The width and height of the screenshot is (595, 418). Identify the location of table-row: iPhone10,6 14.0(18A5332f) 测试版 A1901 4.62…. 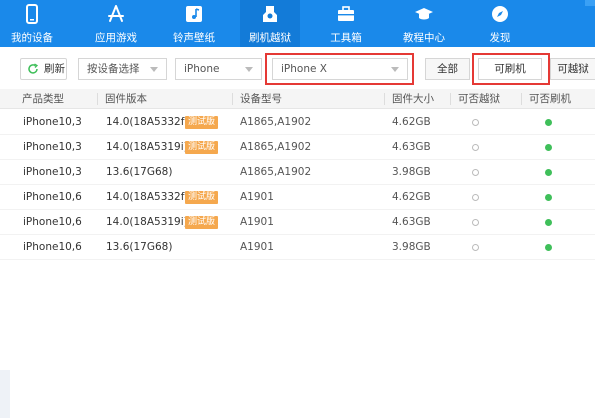
(297, 197).